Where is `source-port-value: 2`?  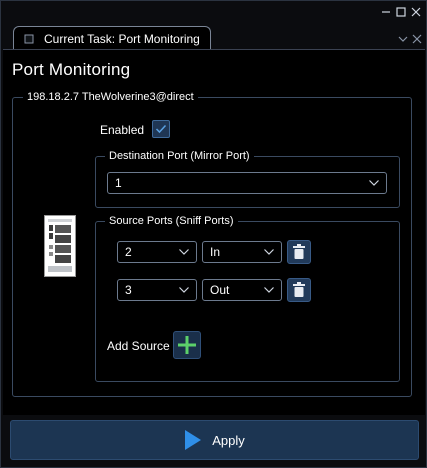
source-port-value: 2 is located at coordinates (128, 252).